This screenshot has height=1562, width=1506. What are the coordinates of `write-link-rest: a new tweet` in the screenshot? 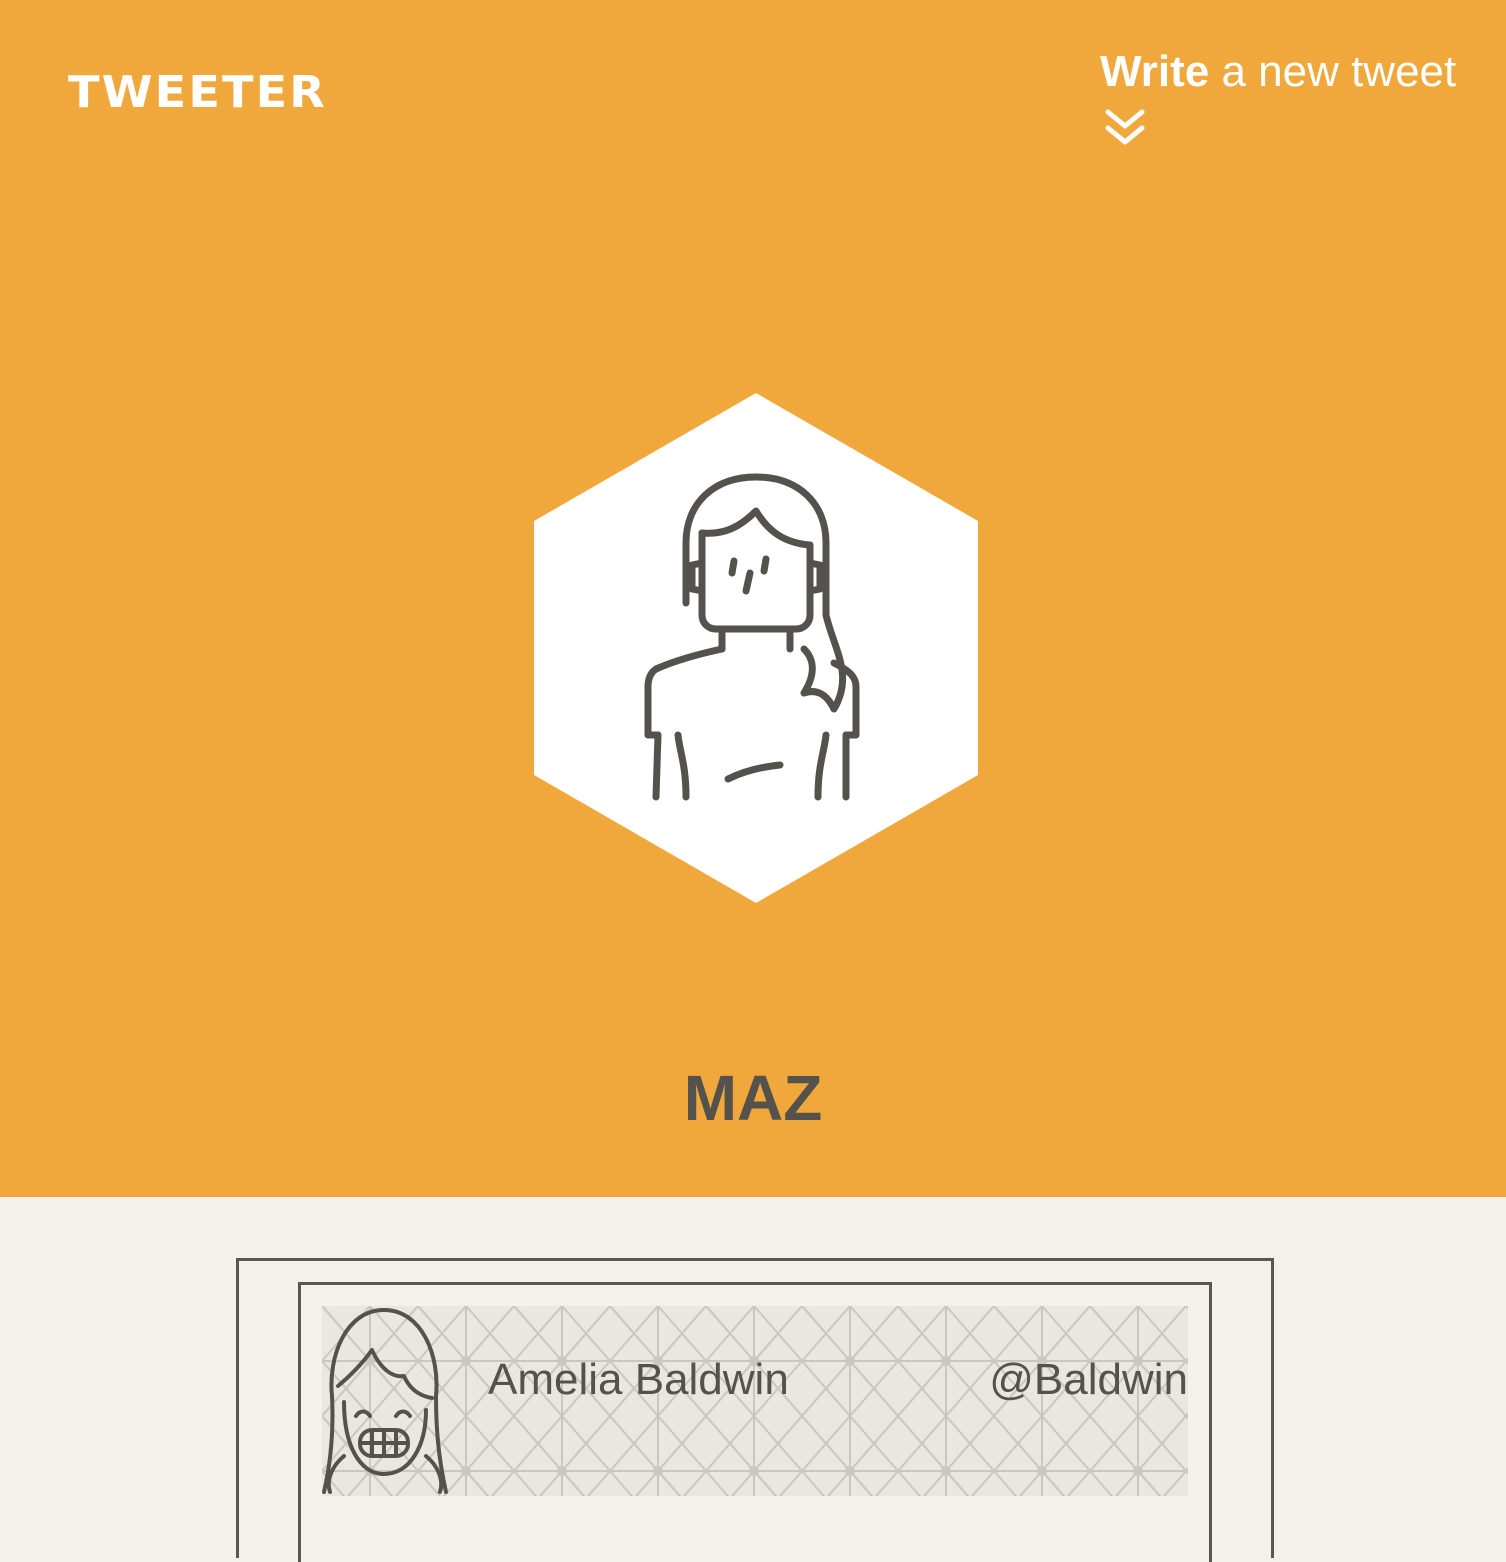 It's located at (1333, 71).